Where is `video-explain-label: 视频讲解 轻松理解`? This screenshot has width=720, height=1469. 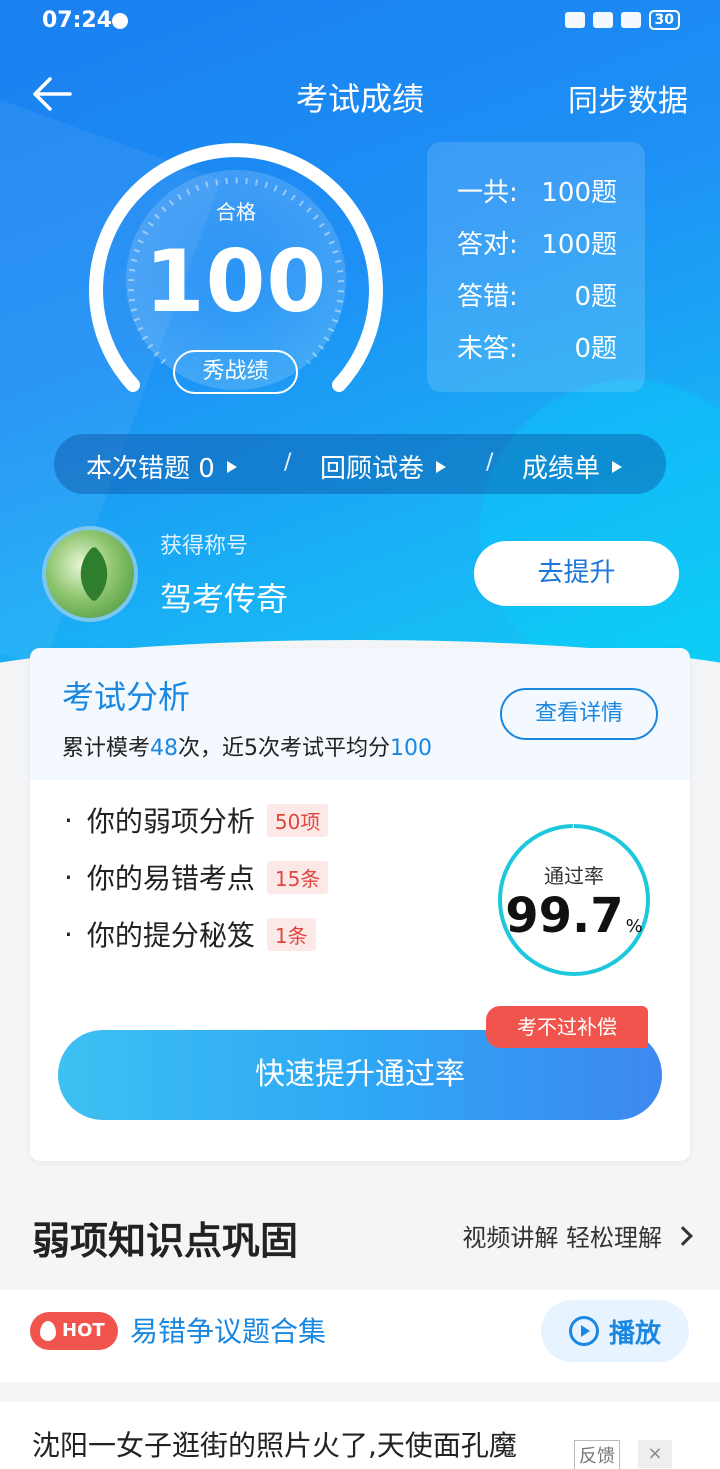 video-explain-label: 视频讲解 轻松理解 is located at coordinates (562, 1238).